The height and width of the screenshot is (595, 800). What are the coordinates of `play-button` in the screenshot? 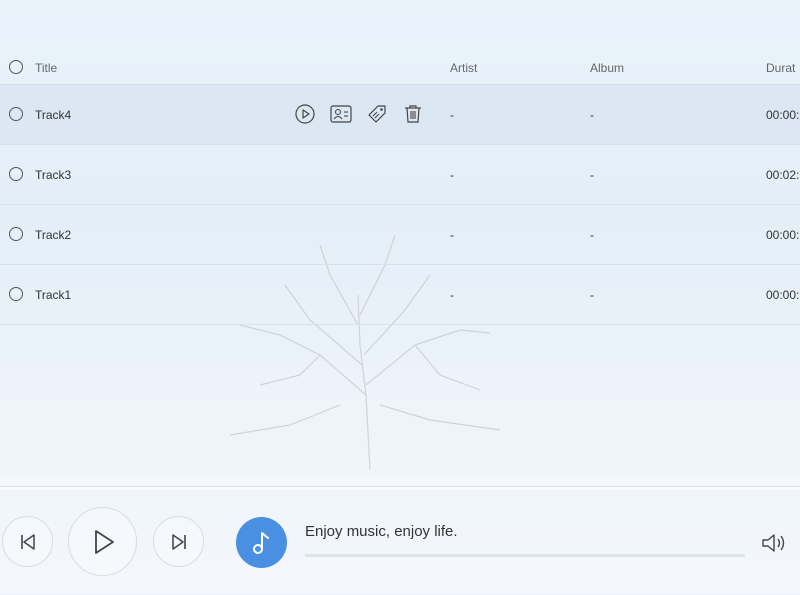 It's located at (102, 541).